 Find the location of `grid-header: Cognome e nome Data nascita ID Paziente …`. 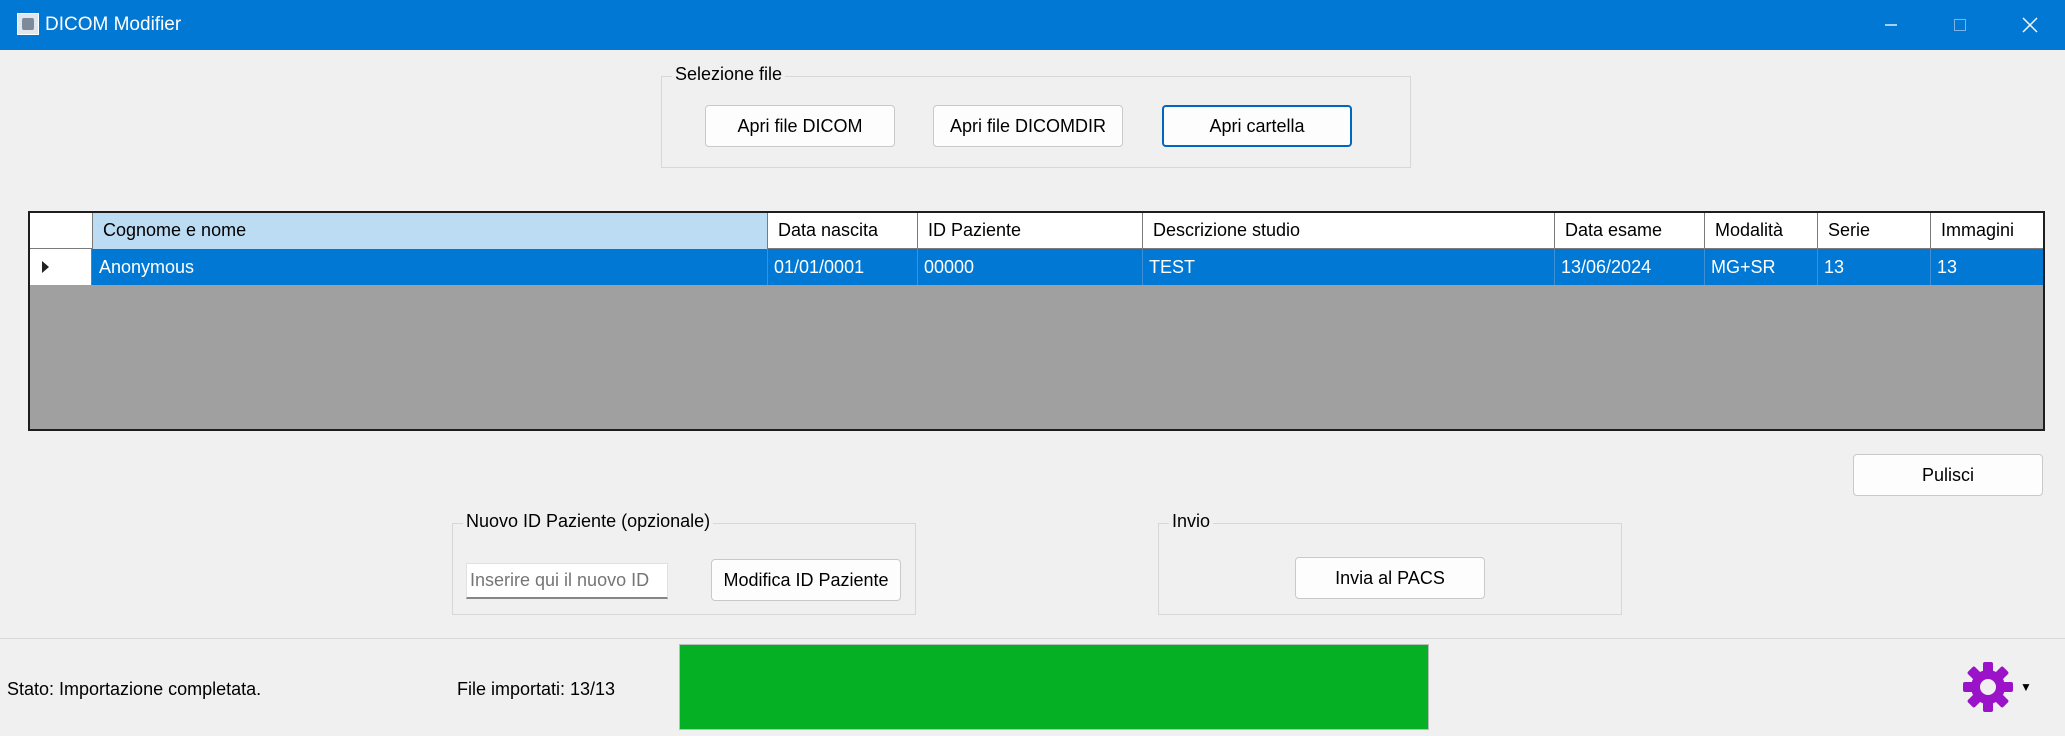

grid-header: Cognome e nome Data nascita ID Paziente … is located at coordinates (1036, 231).